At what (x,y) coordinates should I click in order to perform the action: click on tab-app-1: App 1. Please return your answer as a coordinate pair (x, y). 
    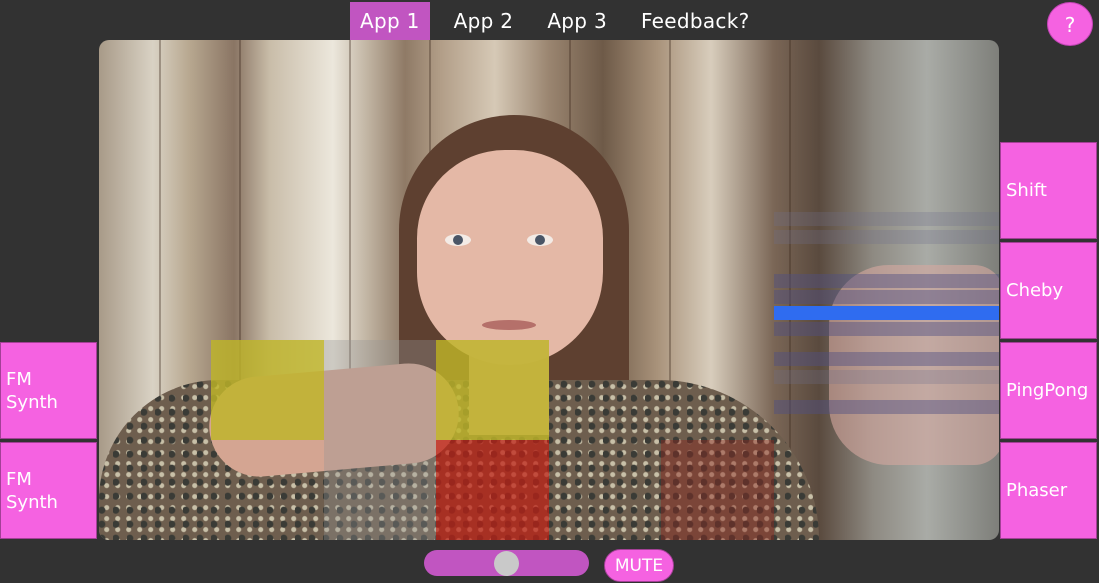
    Looking at the image, I should click on (390, 21).